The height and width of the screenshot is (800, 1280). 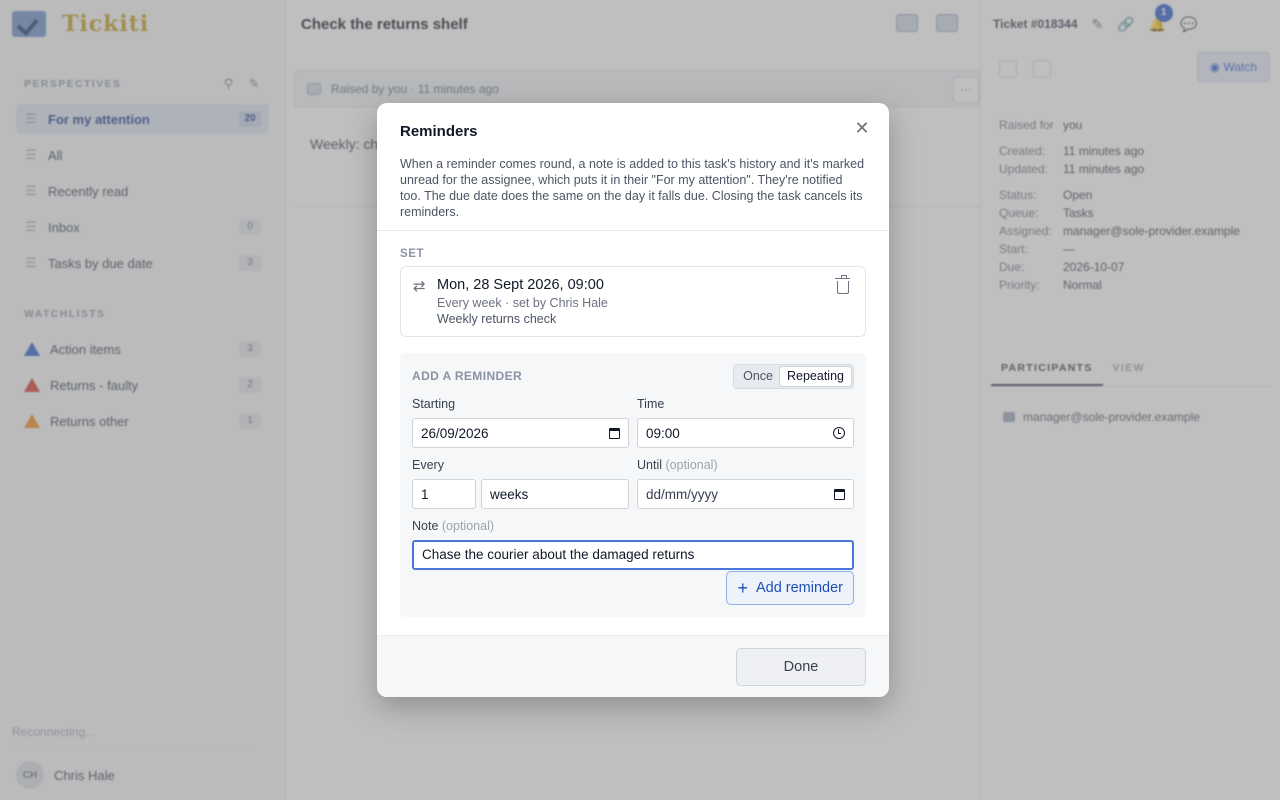 I want to click on dialog-footer: Done, so click(x=633, y=666).